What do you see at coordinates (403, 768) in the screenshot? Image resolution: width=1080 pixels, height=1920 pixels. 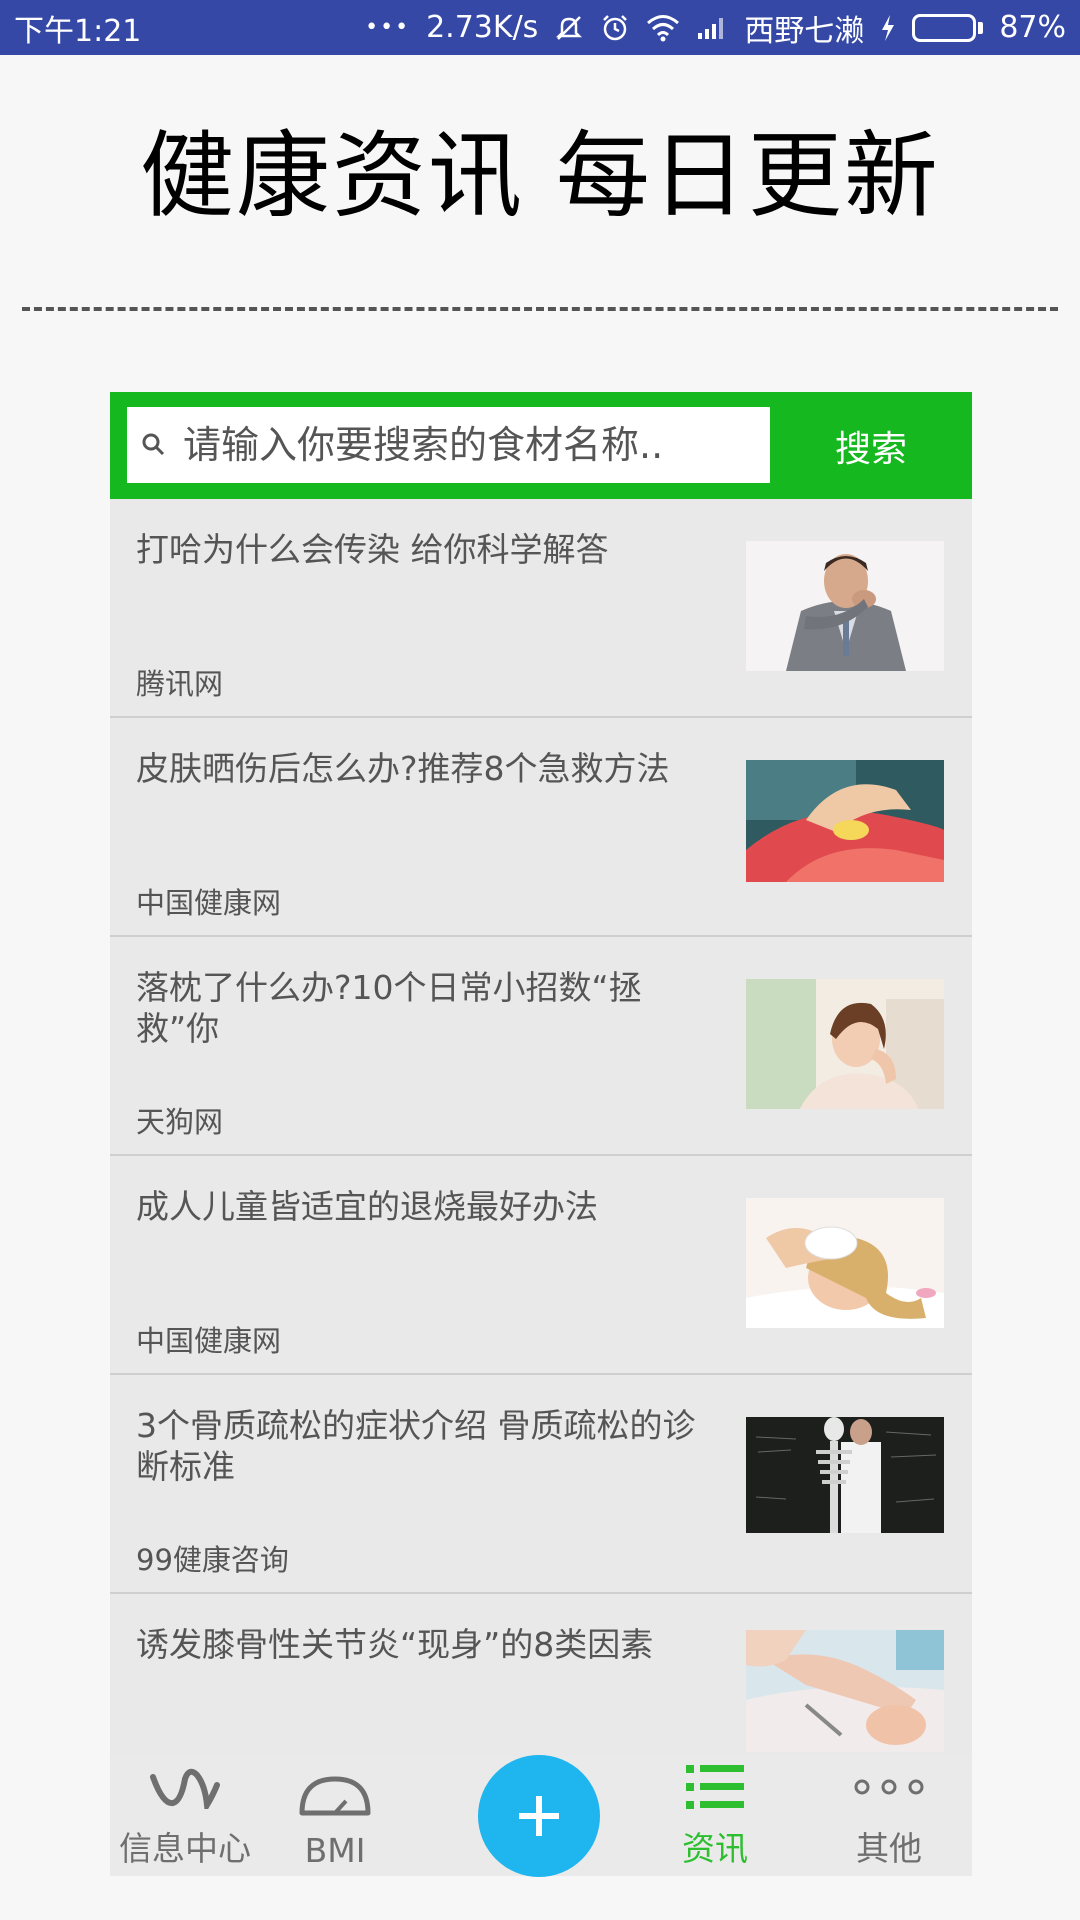 I see `news-title: 皮肤晒伤后怎么办?推荐8个急救方法` at bounding box center [403, 768].